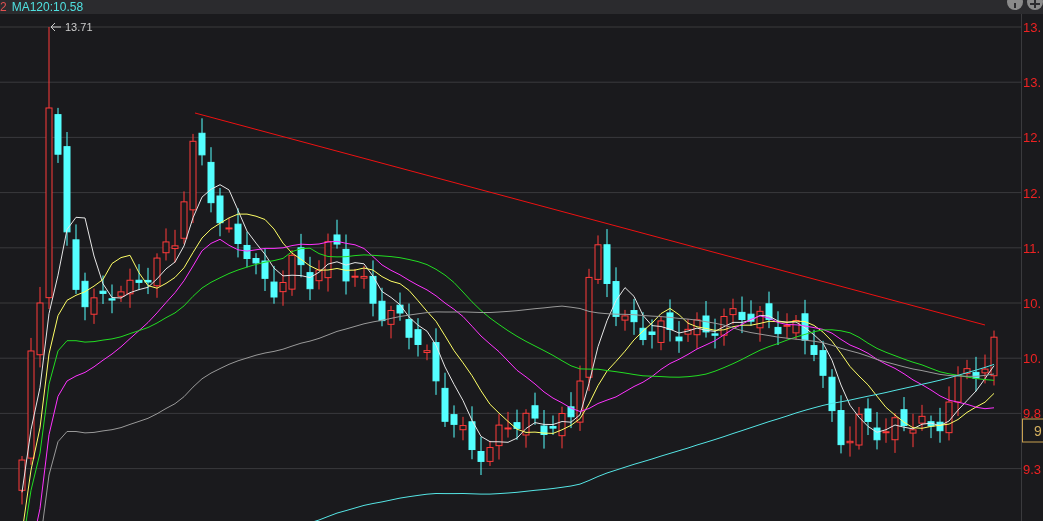 This screenshot has width=1043, height=521. What do you see at coordinates (1032, 469) in the screenshot?
I see `price-axis-label: 9.3` at bounding box center [1032, 469].